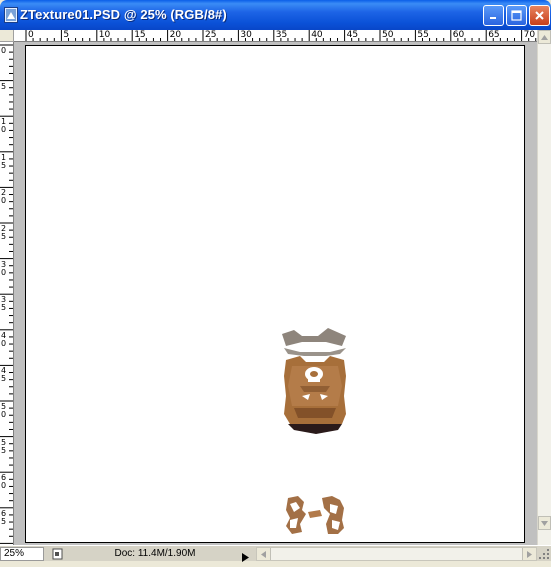 The height and width of the screenshot is (567, 551). Describe the element at coordinates (31, 35) in the screenshot. I see `horizontal-ruler-label: 0` at that location.